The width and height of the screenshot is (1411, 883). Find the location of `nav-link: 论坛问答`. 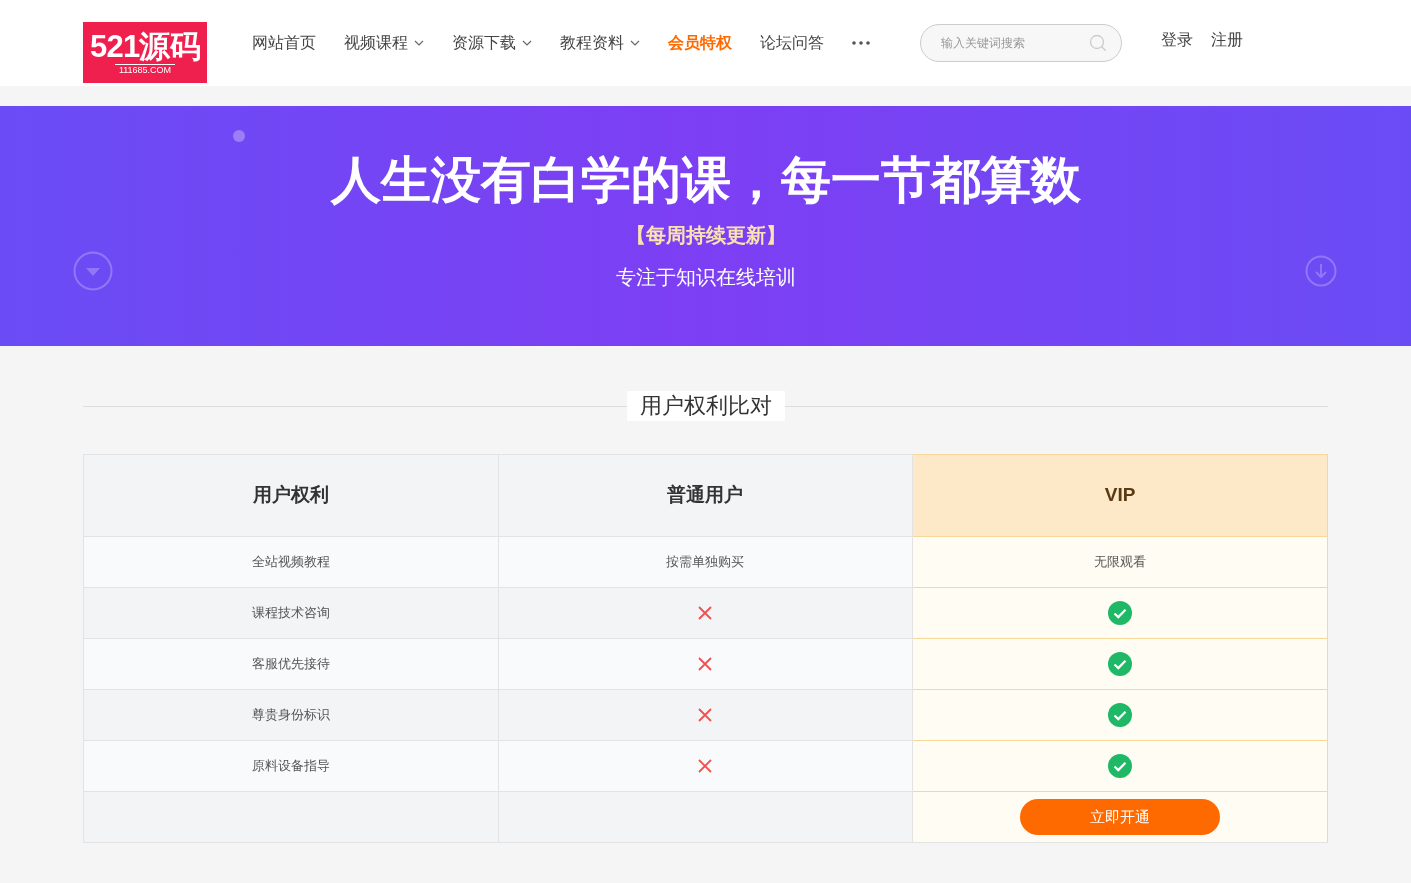

nav-link: 论坛问答 is located at coordinates (792, 43).